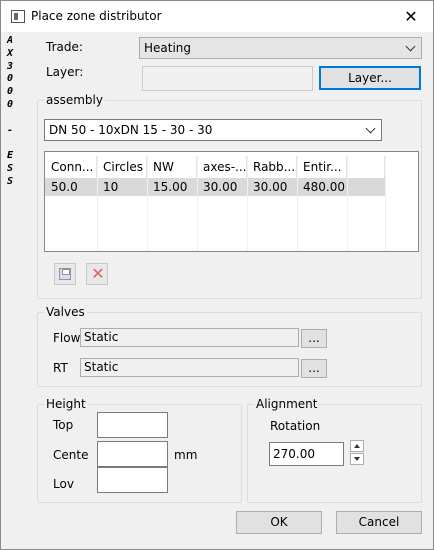 The width and height of the screenshot is (434, 550). What do you see at coordinates (60, 368) in the screenshot?
I see `rt-label: RT` at bounding box center [60, 368].